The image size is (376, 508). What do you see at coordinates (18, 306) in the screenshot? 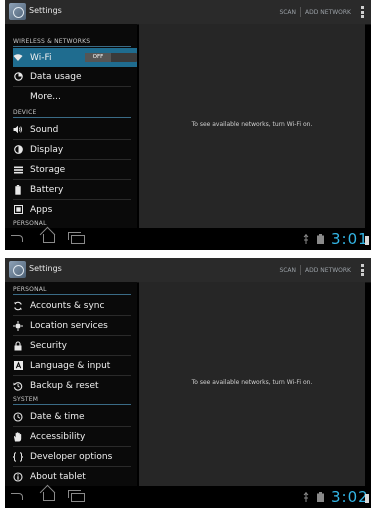
I see `sync-icon` at bounding box center [18, 306].